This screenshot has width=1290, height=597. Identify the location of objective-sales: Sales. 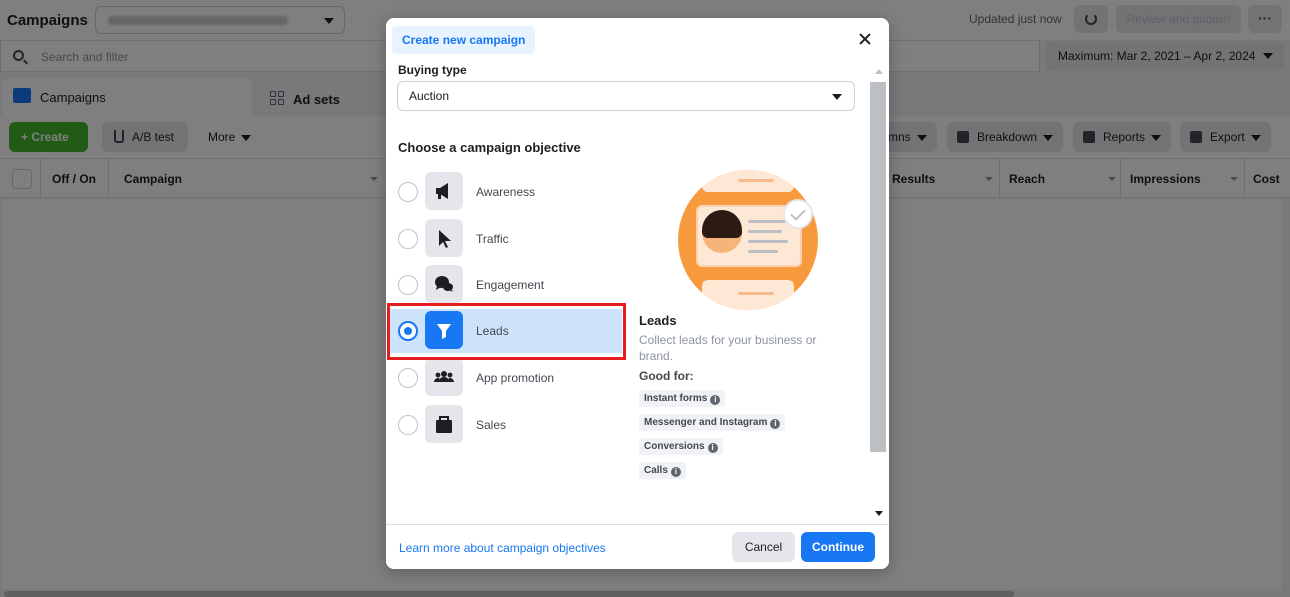
(506, 425).